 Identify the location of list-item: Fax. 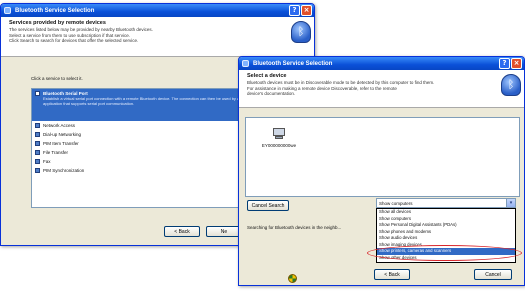
(146, 161).